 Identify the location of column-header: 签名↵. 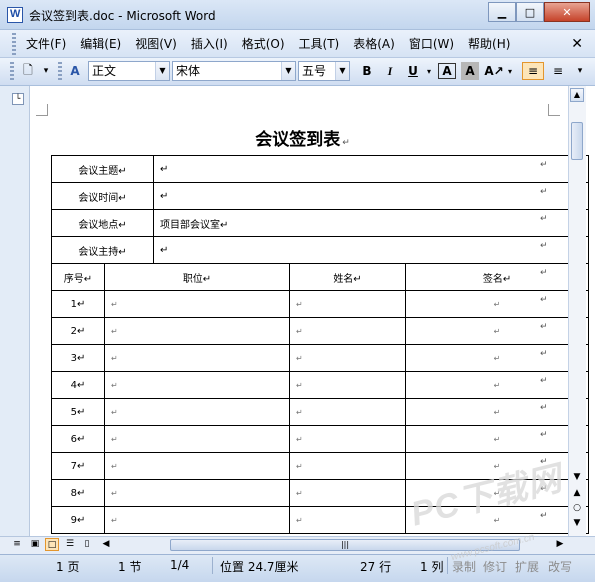
(497, 277).